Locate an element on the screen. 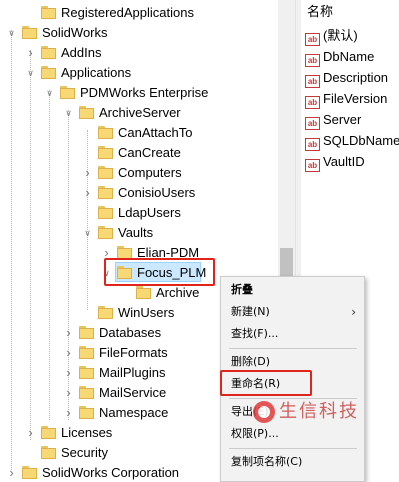 The image size is (399, 482). watermark-logo: 生信科技 is located at coordinates (323, 412).